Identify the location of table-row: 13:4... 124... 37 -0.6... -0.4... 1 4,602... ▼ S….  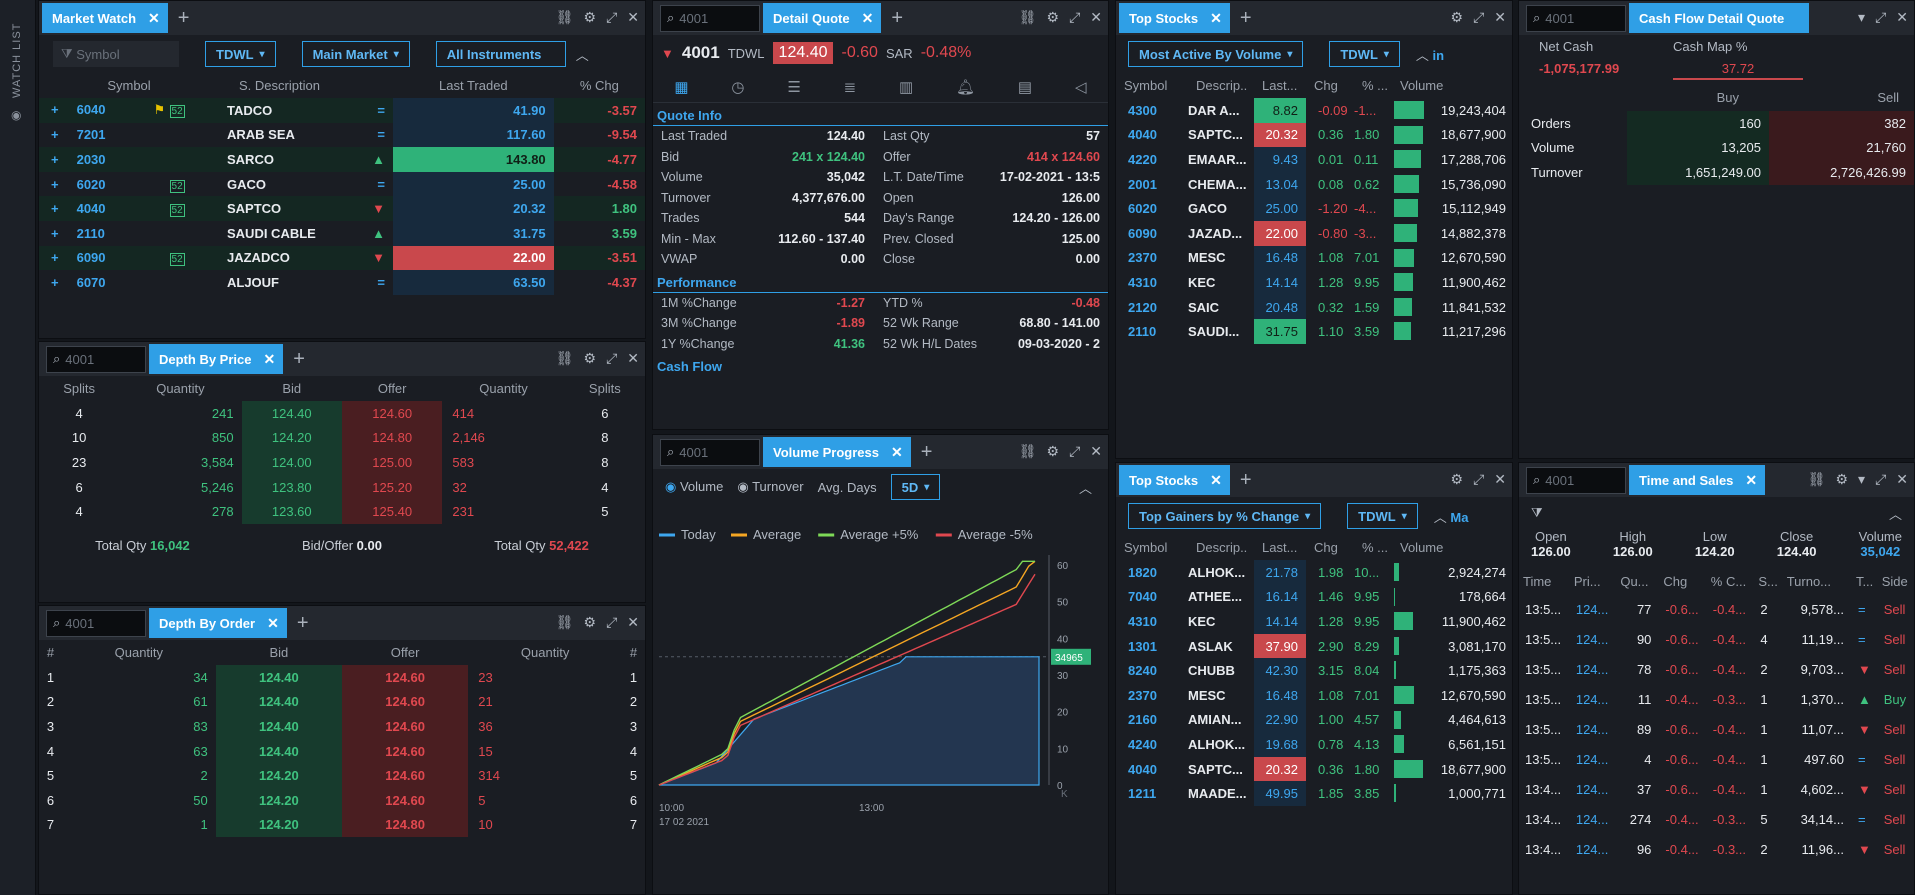
(1716, 789).